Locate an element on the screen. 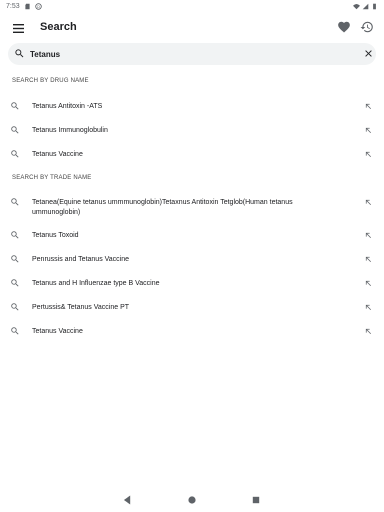 The width and height of the screenshot is (384, 512). menu-icon is located at coordinates (18, 28).